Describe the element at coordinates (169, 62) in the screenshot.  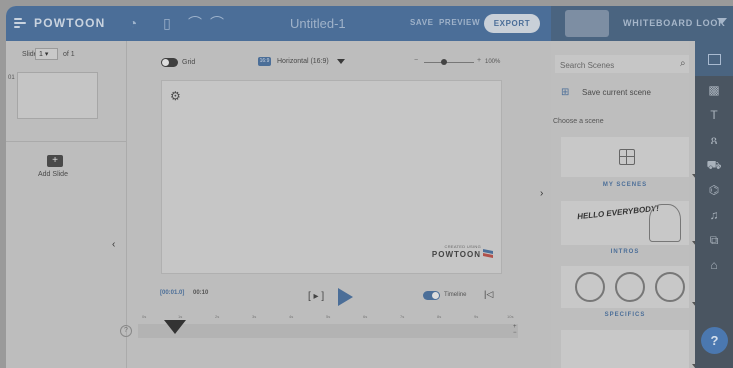
I see `grid-toggle` at that location.